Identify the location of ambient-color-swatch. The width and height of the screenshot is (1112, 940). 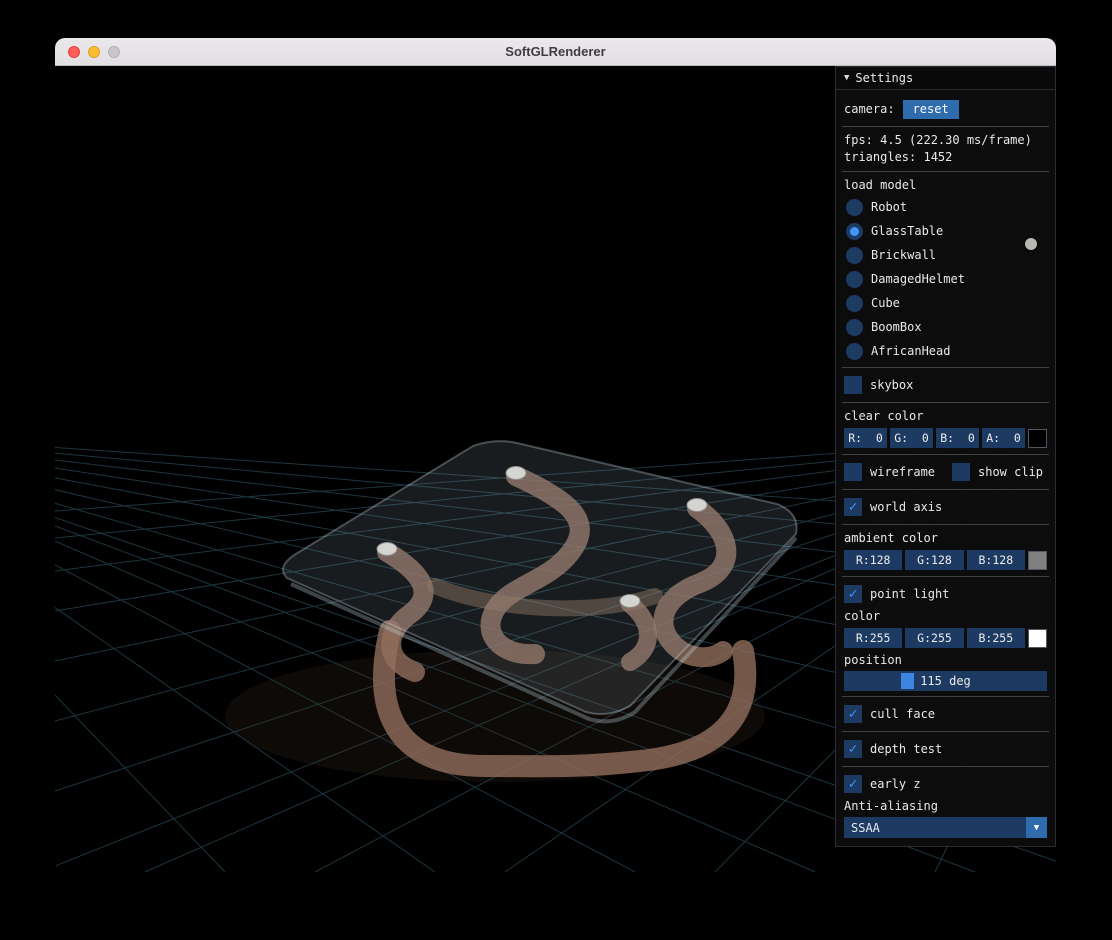
(1037, 560).